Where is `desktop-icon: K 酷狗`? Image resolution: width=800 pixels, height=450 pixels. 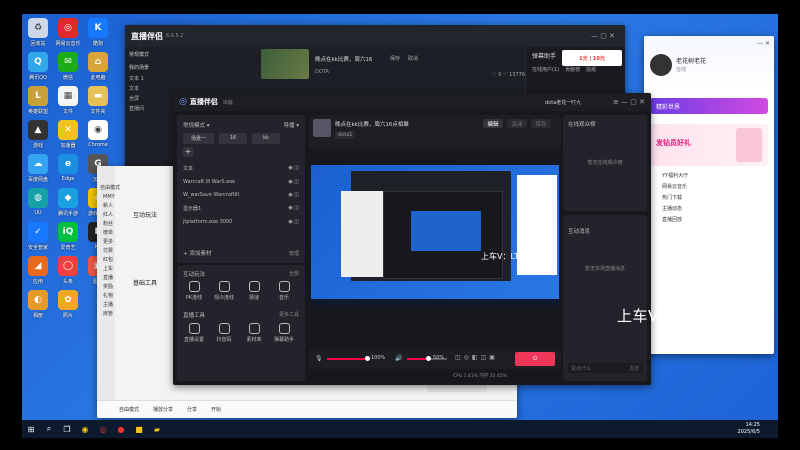
desktop-icon: K 酷狗 is located at coordinates (98, 32).